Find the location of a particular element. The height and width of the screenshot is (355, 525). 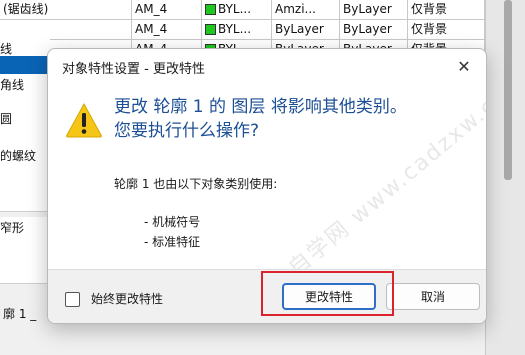

list-item: - 标准特征 is located at coordinates (172, 242).